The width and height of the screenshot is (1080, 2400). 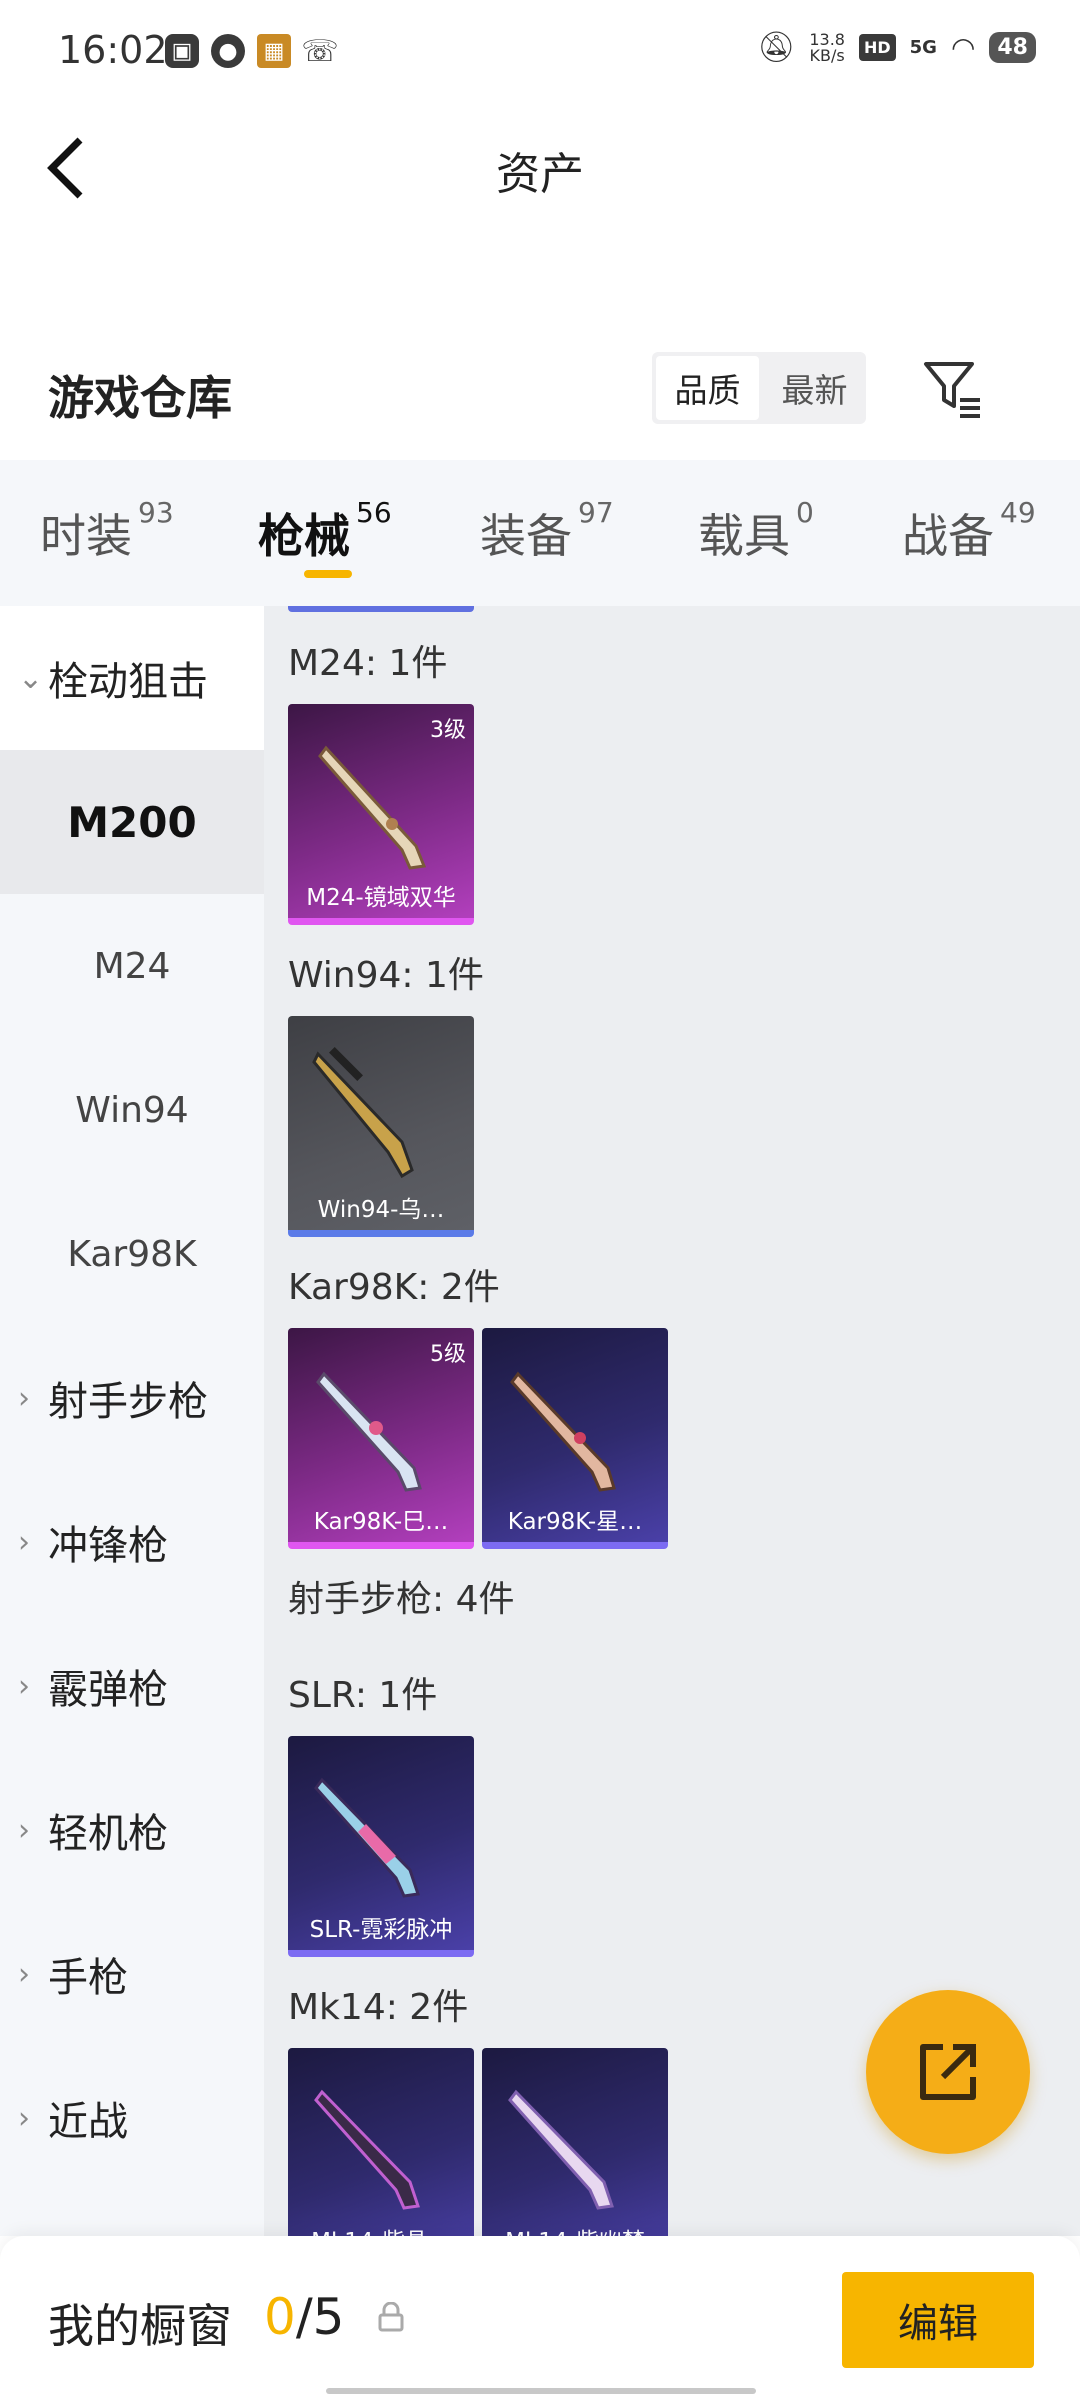 What do you see at coordinates (805, 512) in the screenshot?
I see `tab-count: 0` at bounding box center [805, 512].